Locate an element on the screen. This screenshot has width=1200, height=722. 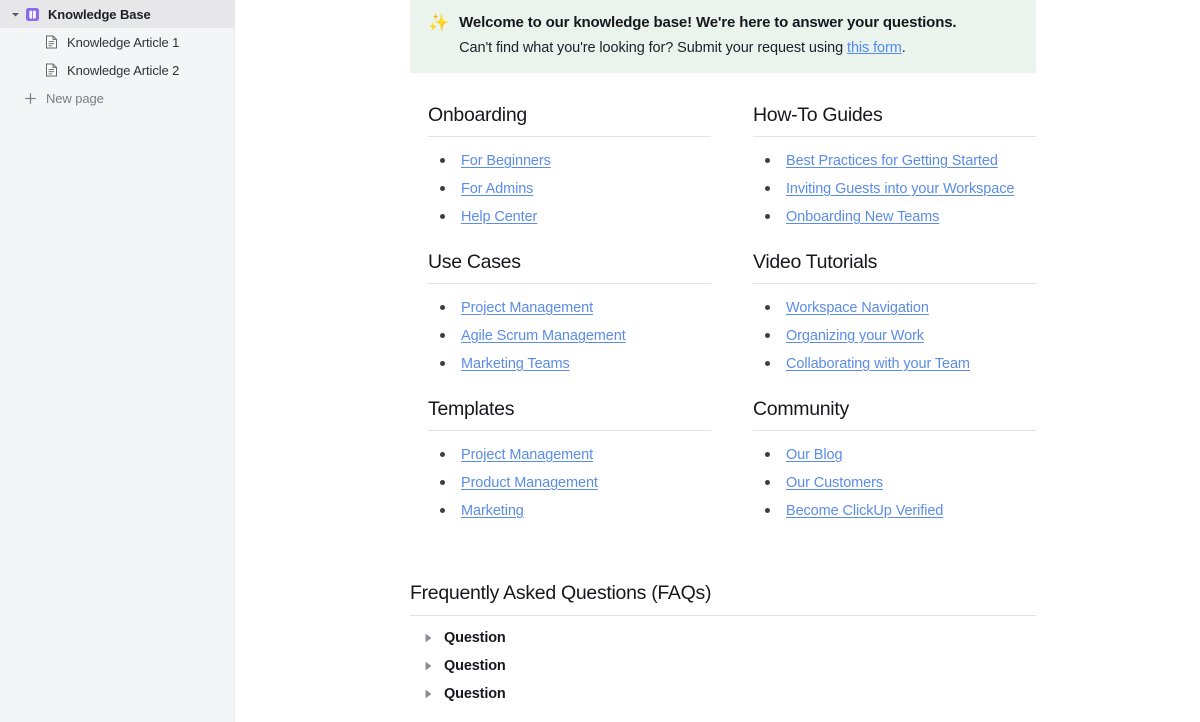
list-item: Our Blog is located at coordinates (900, 455).